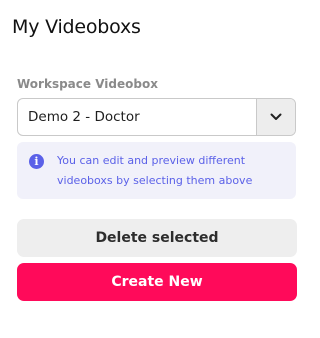 The width and height of the screenshot is (320, 338). Describe the element at coordinates (156, 117) in the screenshot. I see `workspace-videobox-select: Demo 2 - Doctor` at that location.